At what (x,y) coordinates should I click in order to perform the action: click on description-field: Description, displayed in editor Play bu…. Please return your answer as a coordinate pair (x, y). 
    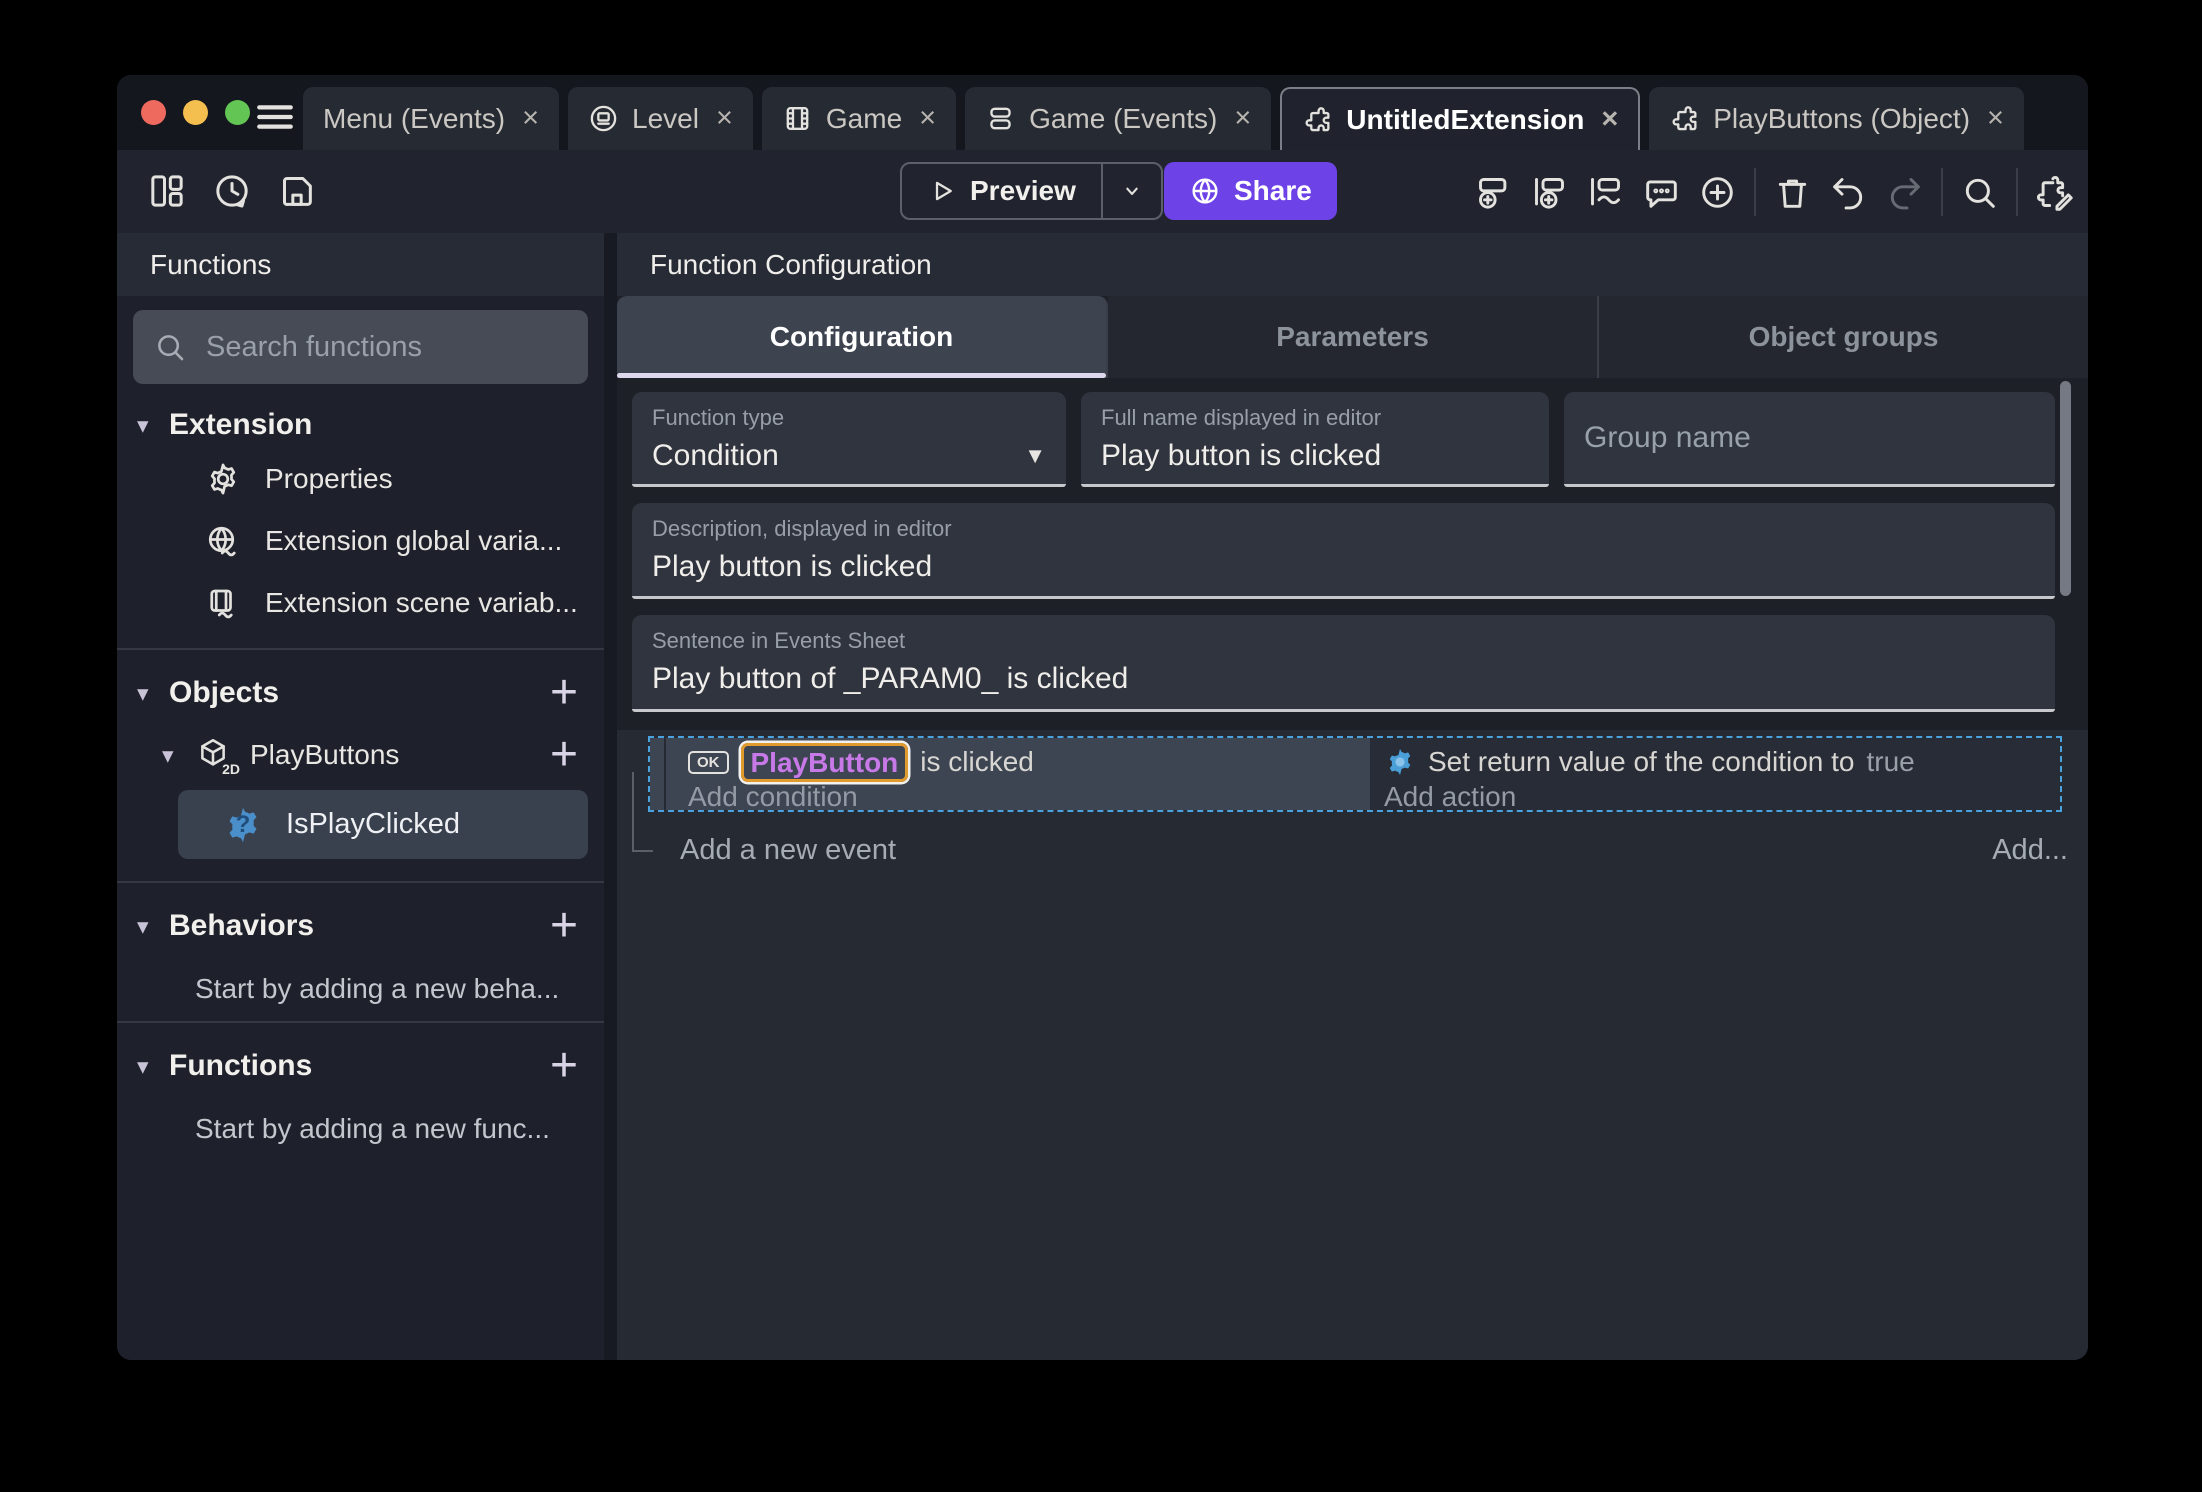
    Looking at the image, I should click on (1343, 551).